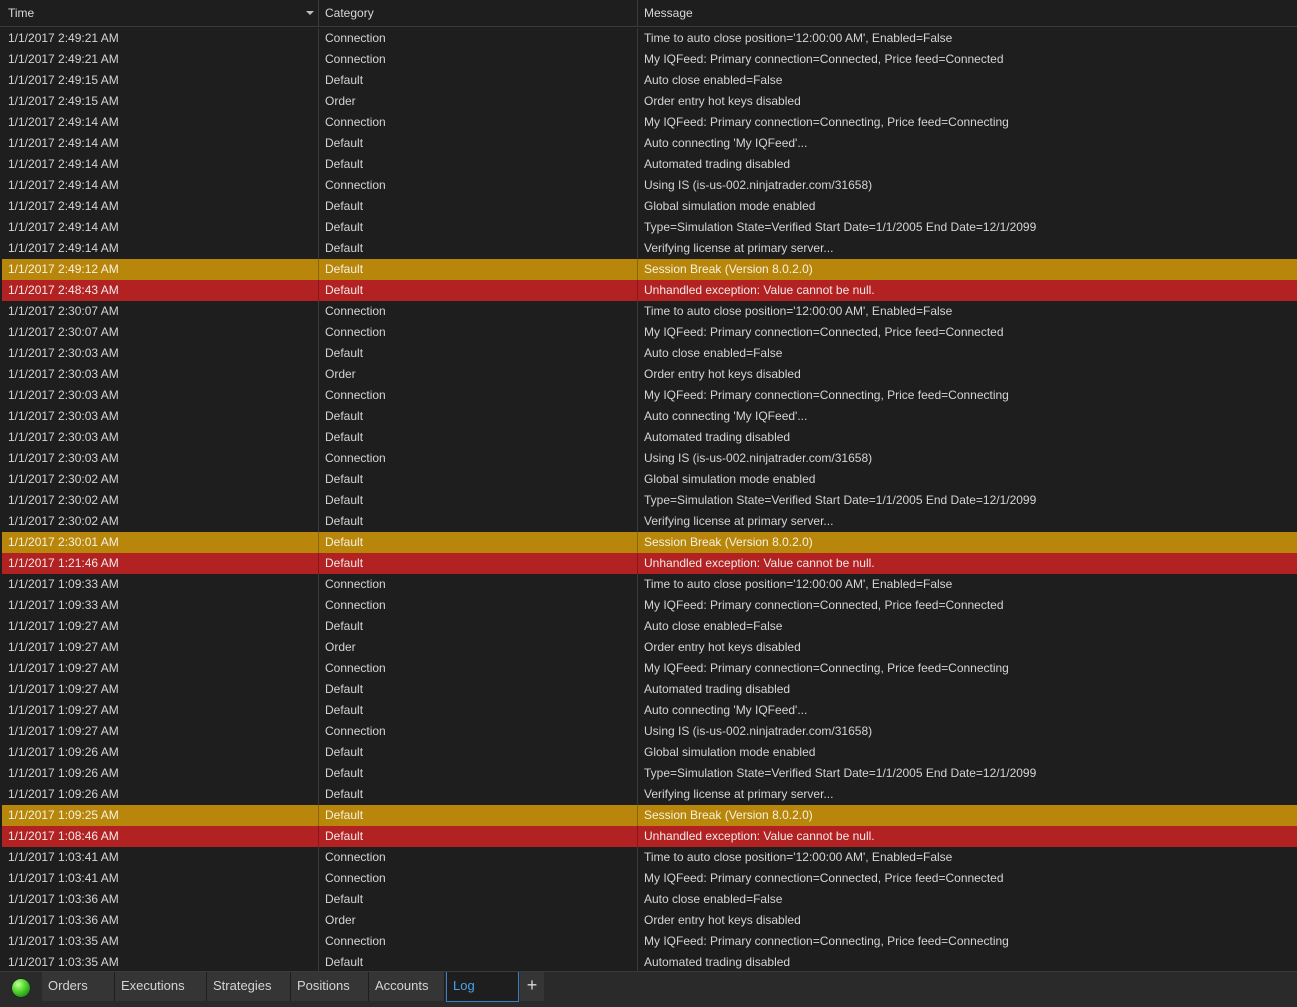 The width and height of the screenshot is (1297, 1007). I want to click on column-header-time: Time, so click(160, 13).